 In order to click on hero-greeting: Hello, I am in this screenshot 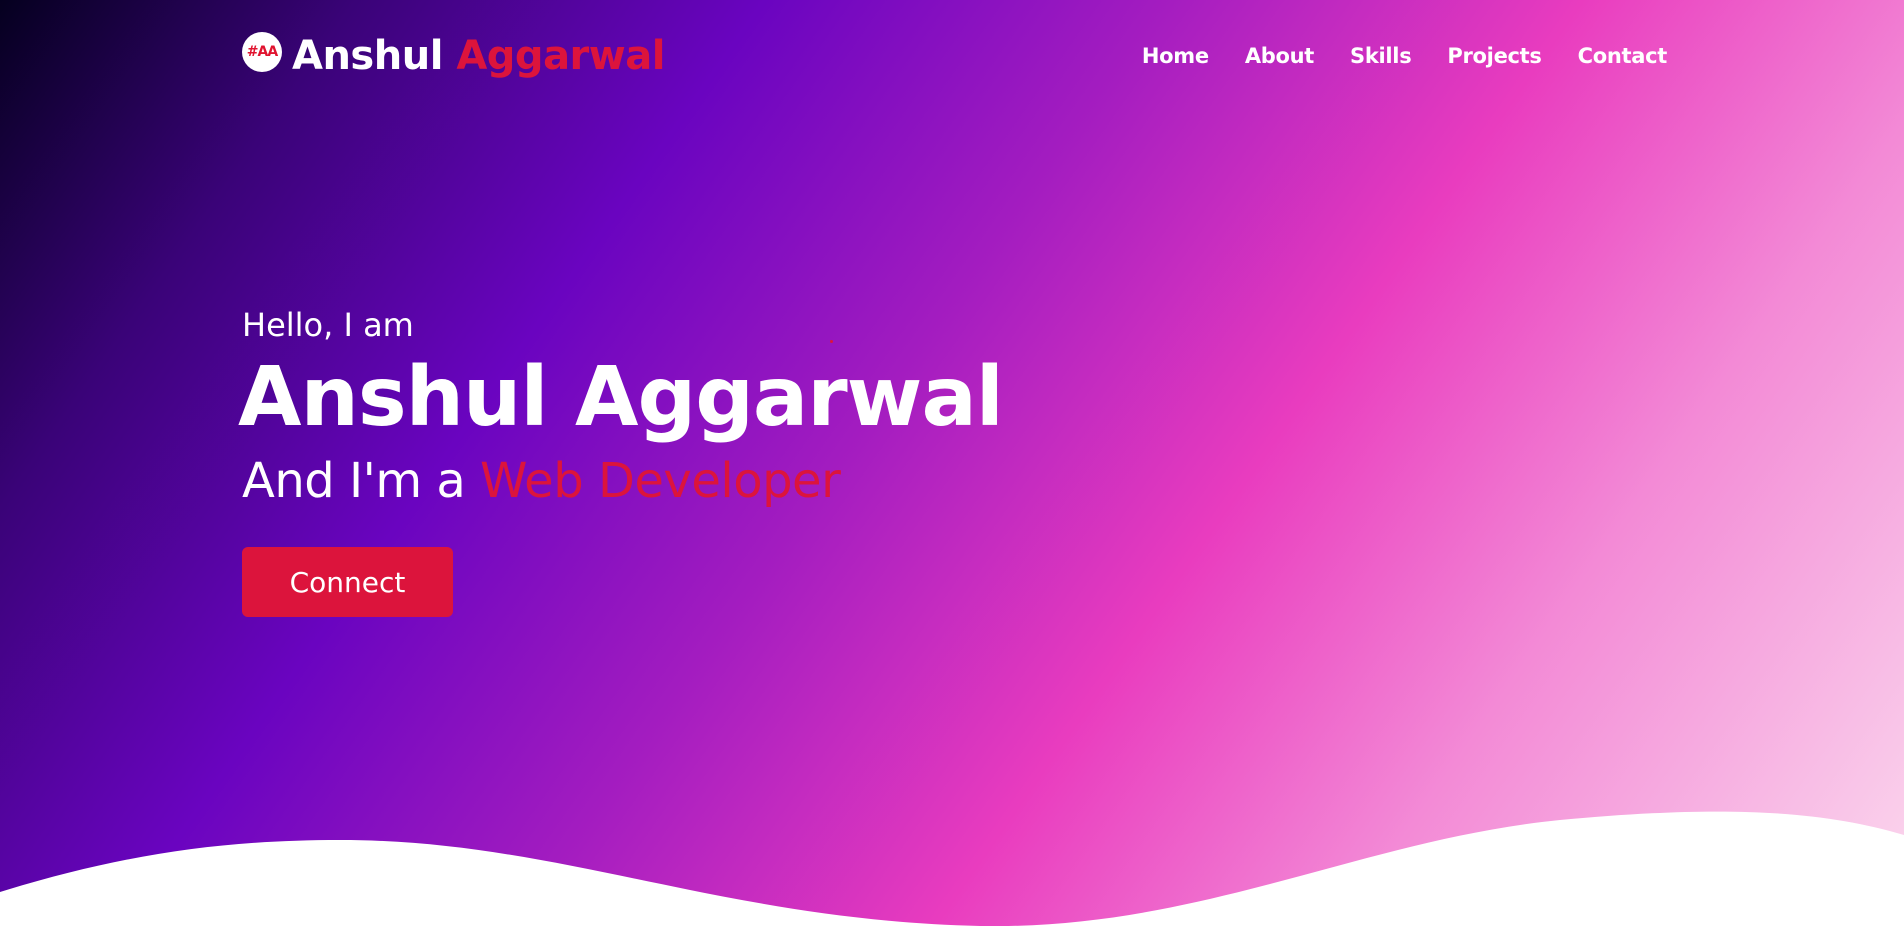, I will do `click(328, 325)`.